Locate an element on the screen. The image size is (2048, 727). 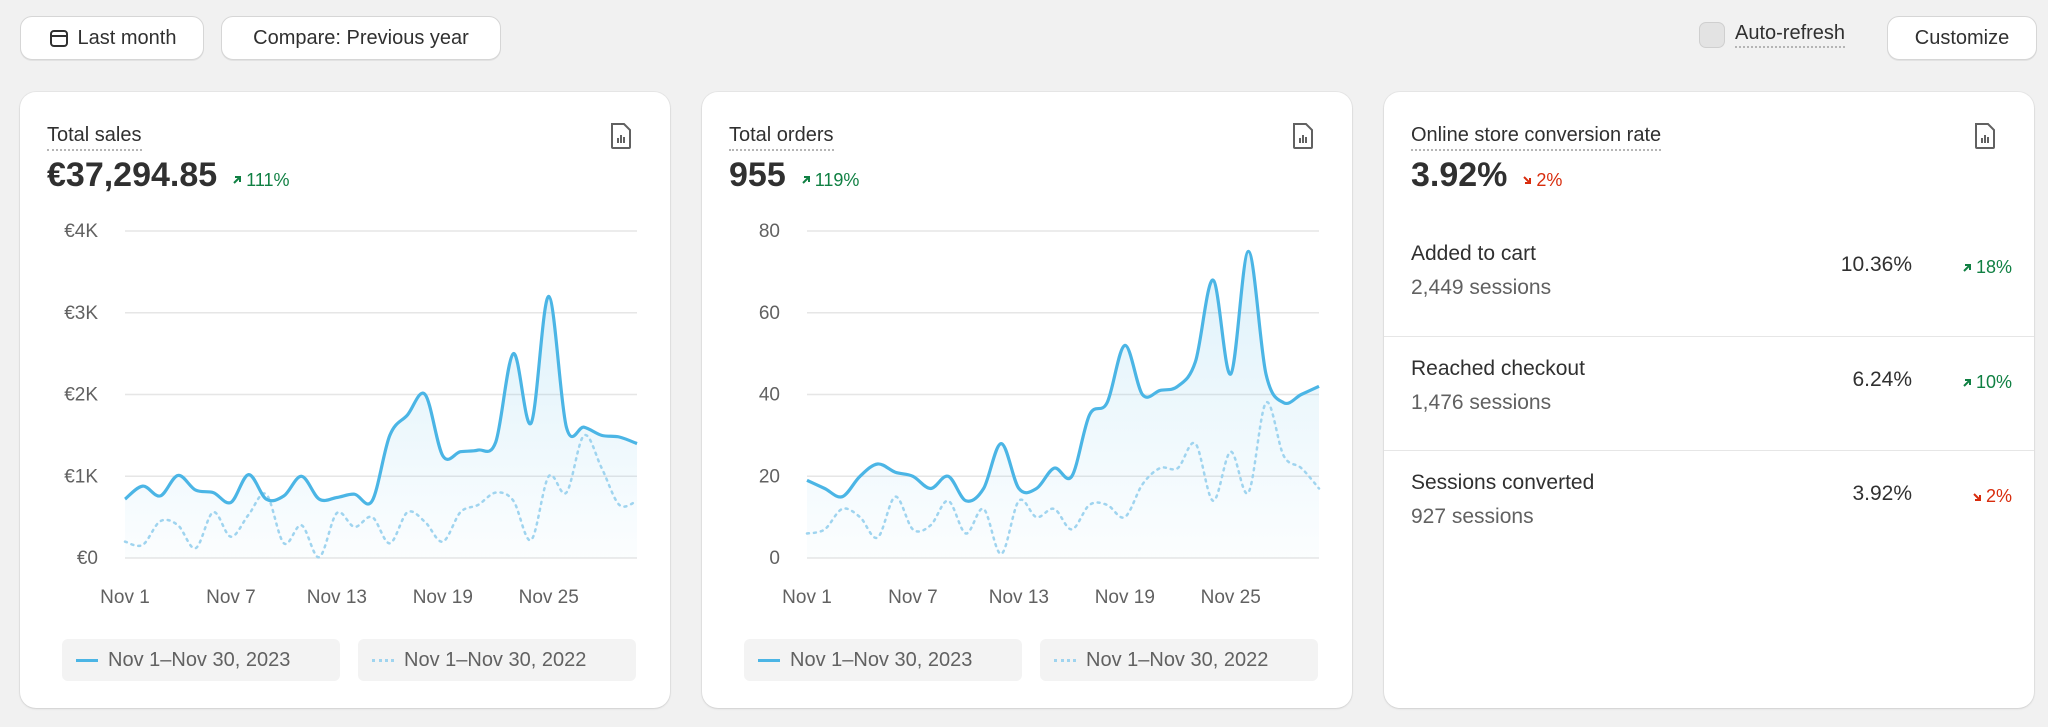
metric-value-row: 3.92% 2% is located at coordinates (1486, 175).